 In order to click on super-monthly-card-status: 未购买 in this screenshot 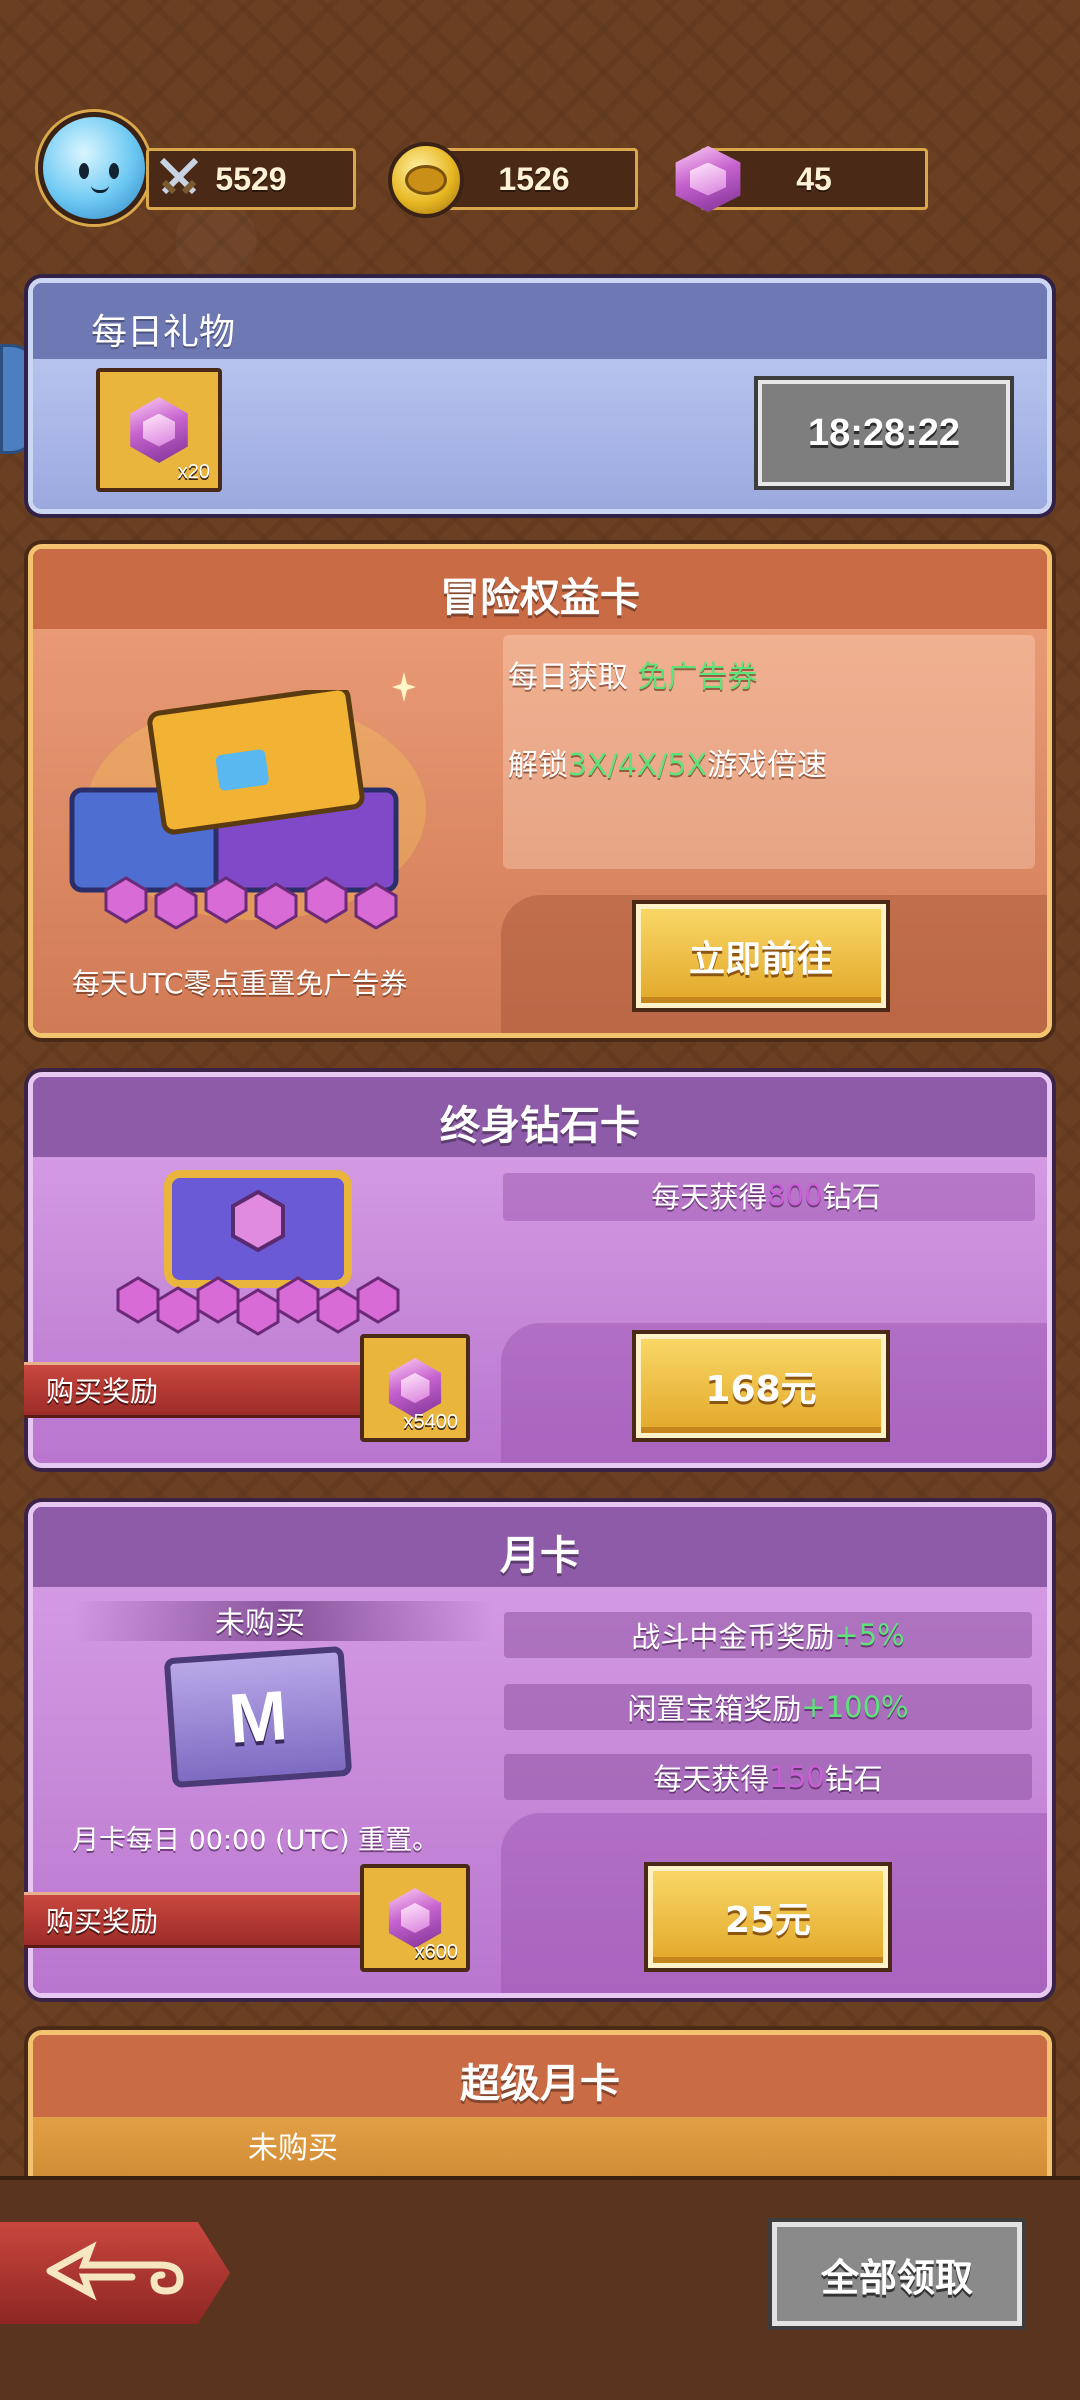, I will do `click(293, 2148)`.